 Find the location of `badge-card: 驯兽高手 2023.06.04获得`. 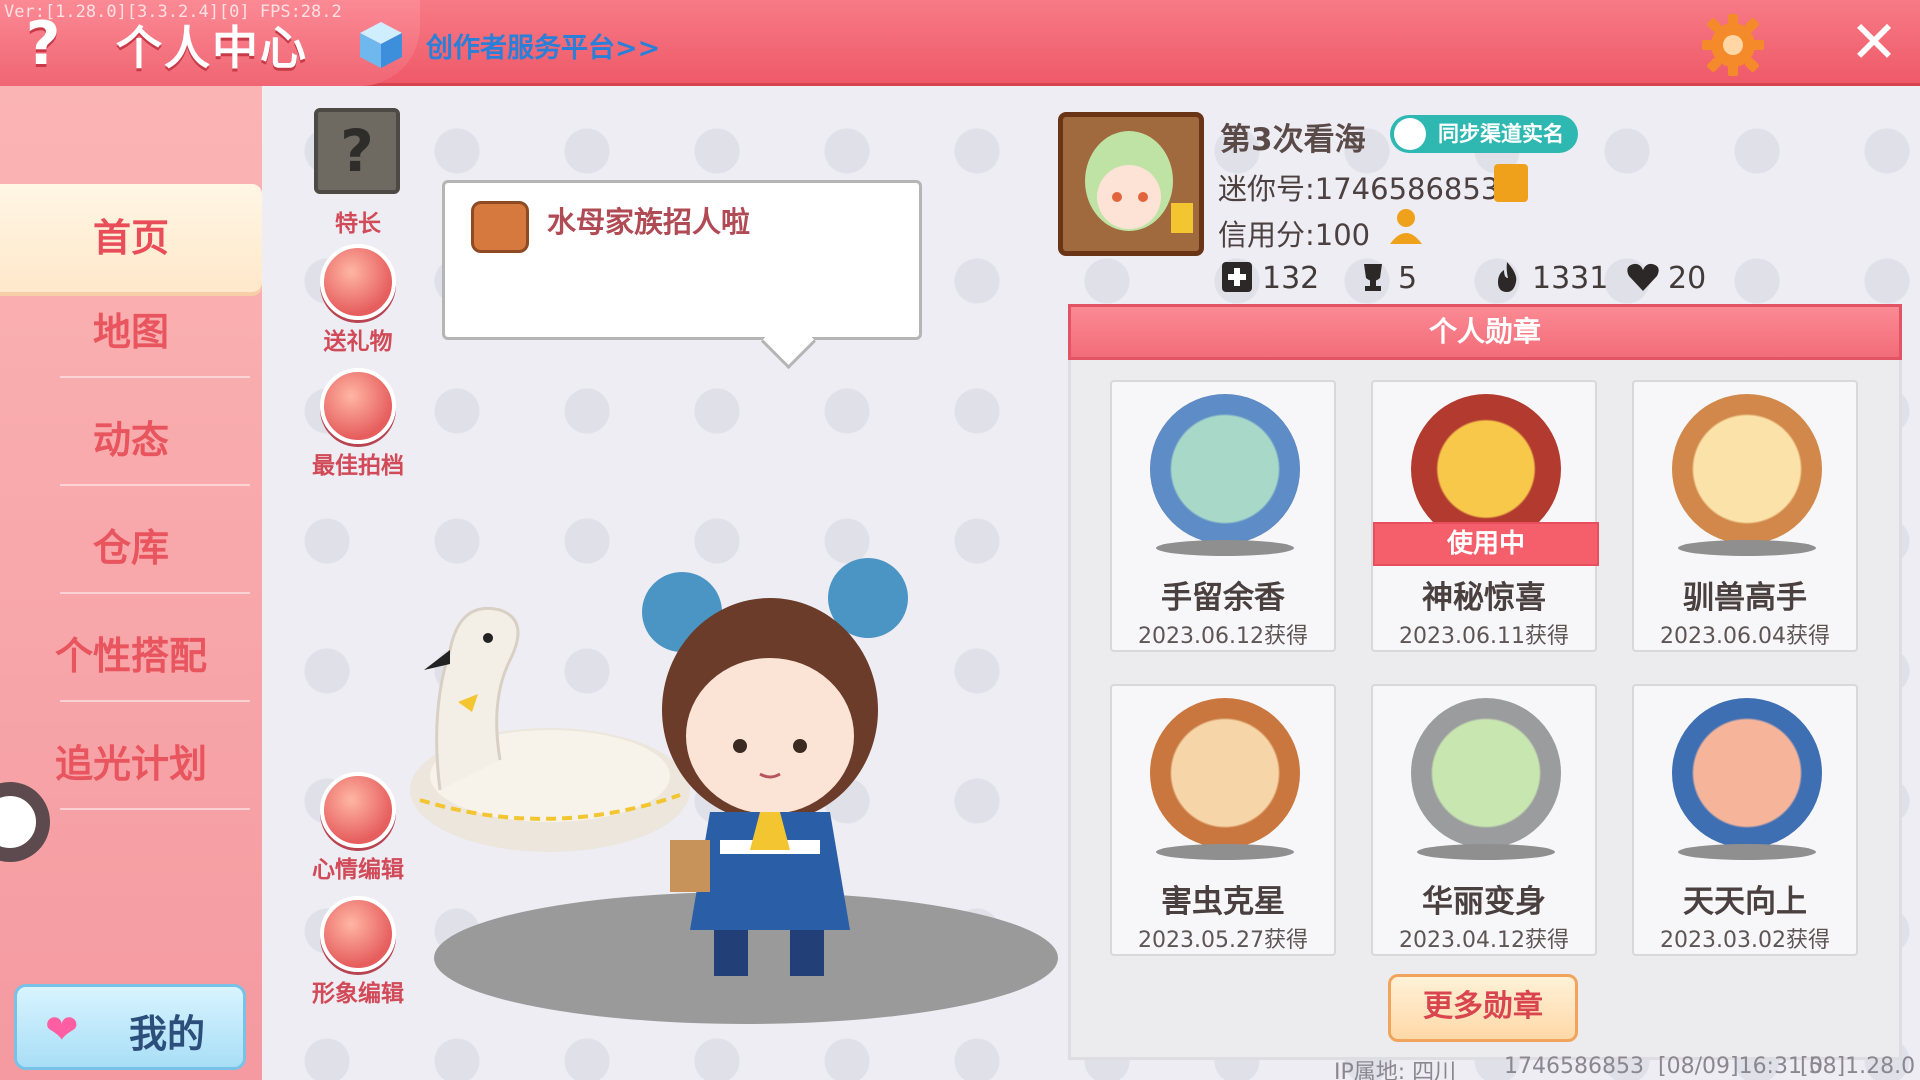

badge-card: 驯兽高手 2023.06.04获得 is located at coordinates (1745, 516).